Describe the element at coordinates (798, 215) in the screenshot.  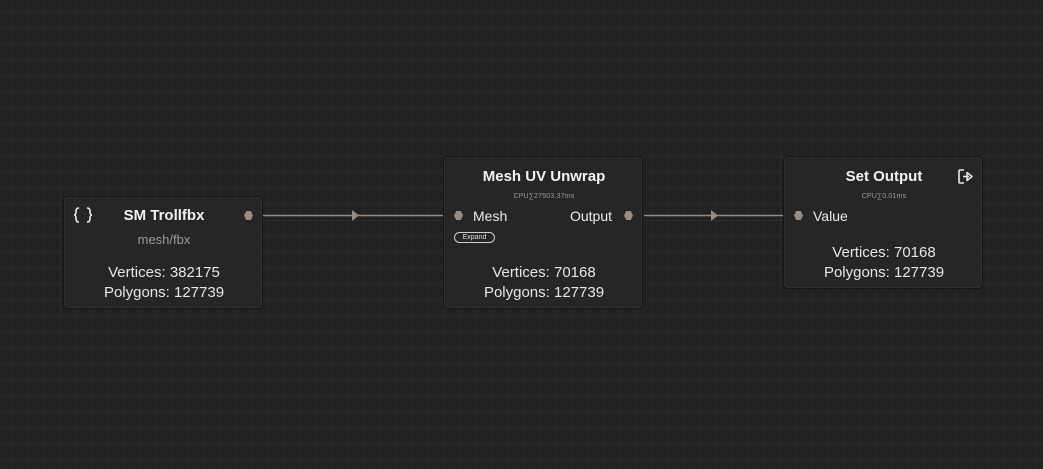
I see `value-input-port` at that location.